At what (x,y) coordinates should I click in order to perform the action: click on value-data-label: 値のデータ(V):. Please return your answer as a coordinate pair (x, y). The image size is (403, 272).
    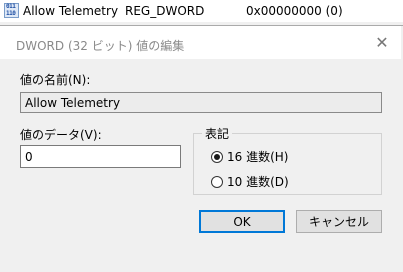
    Looking at the image, I should click on (61, 135).